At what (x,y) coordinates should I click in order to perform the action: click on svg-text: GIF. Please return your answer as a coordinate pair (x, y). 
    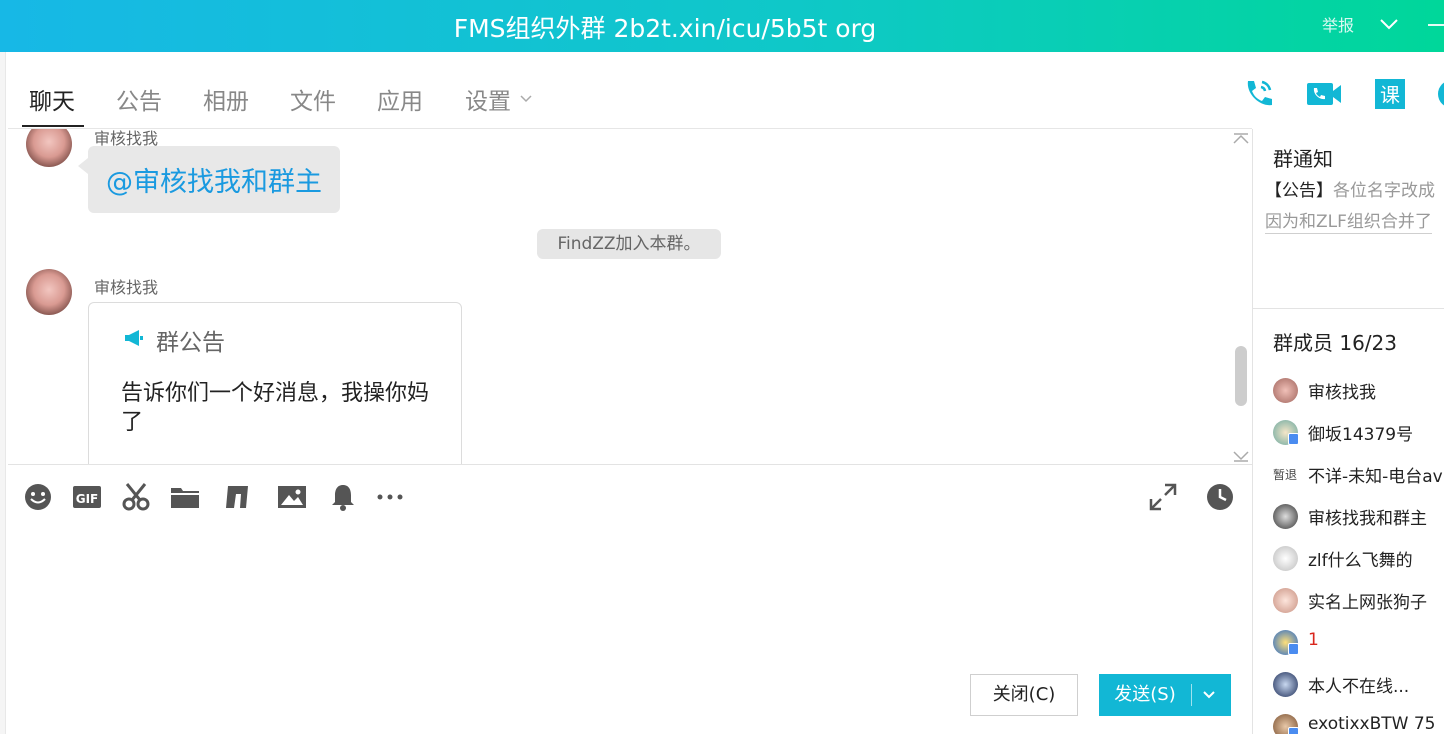
    Looking at the image, I should click on (87, 499).